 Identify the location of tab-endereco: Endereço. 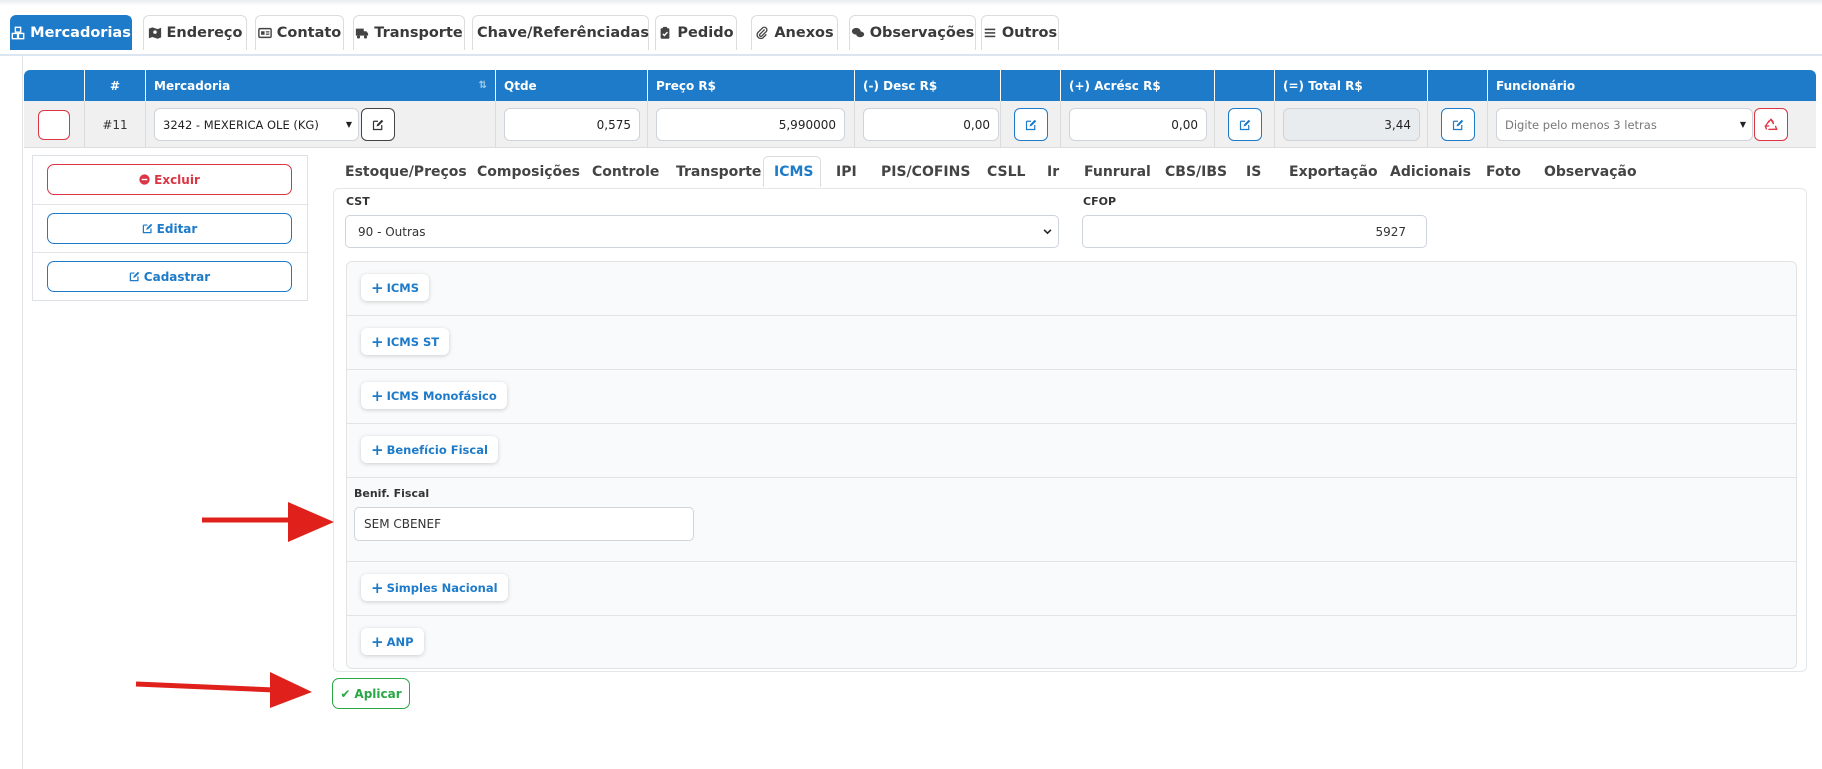
(195, 32).